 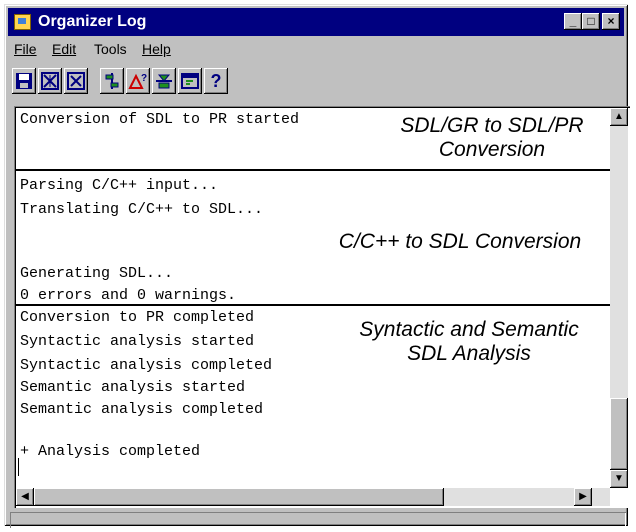 What do you see at coordinates (156, 49) in the screenshot?
I see `menu-help: Help` at bounding box center [156, 49].